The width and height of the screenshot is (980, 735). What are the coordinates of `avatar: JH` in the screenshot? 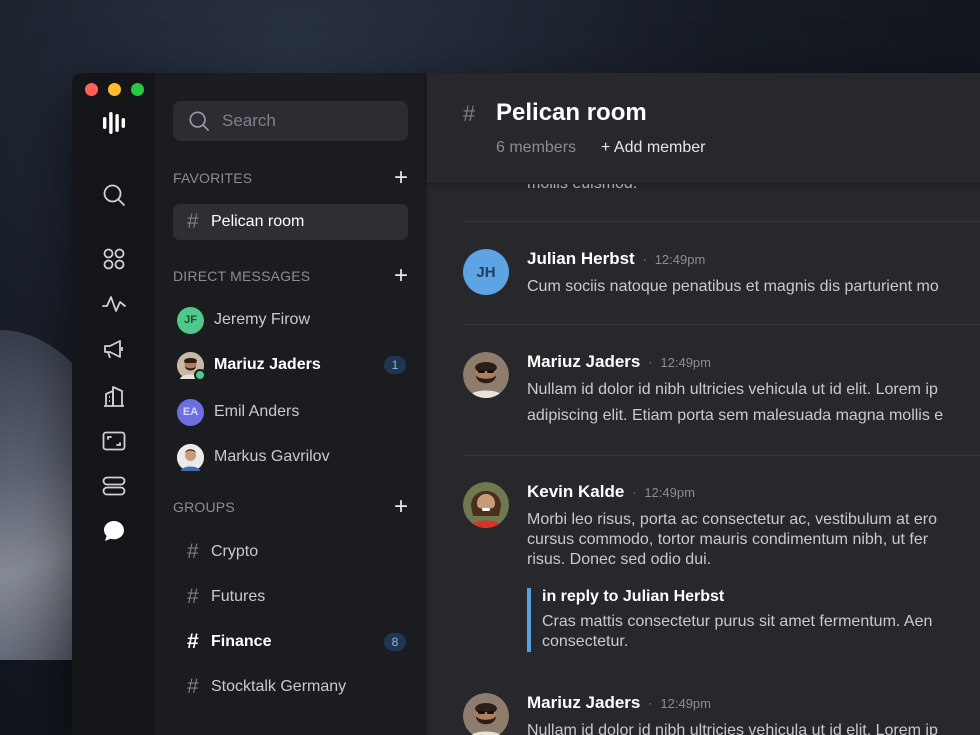 It's located at (486, 272).